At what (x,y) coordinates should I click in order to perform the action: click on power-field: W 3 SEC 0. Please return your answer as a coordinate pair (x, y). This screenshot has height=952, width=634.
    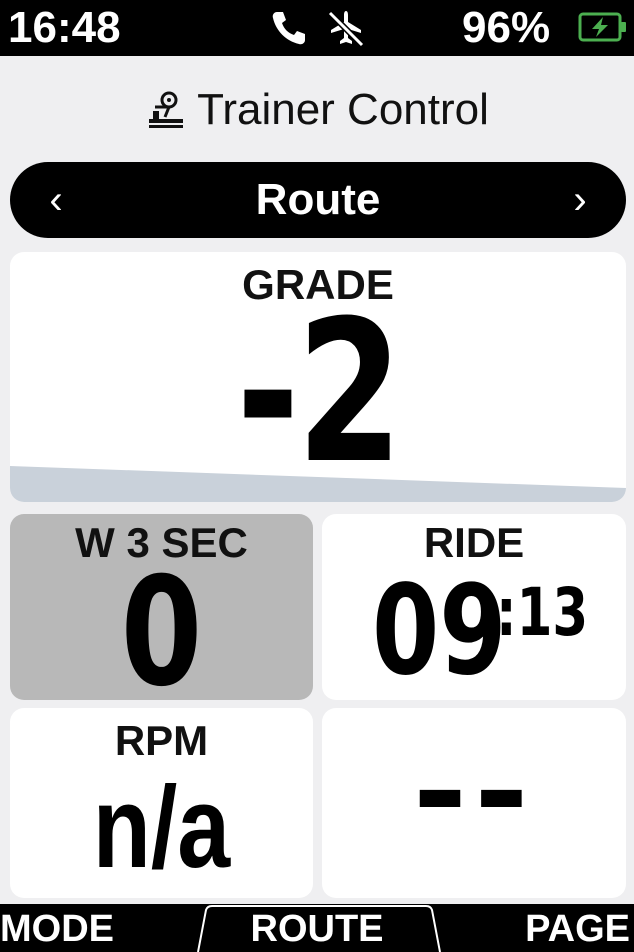
    Looking at the image, I should click on (161, 607).